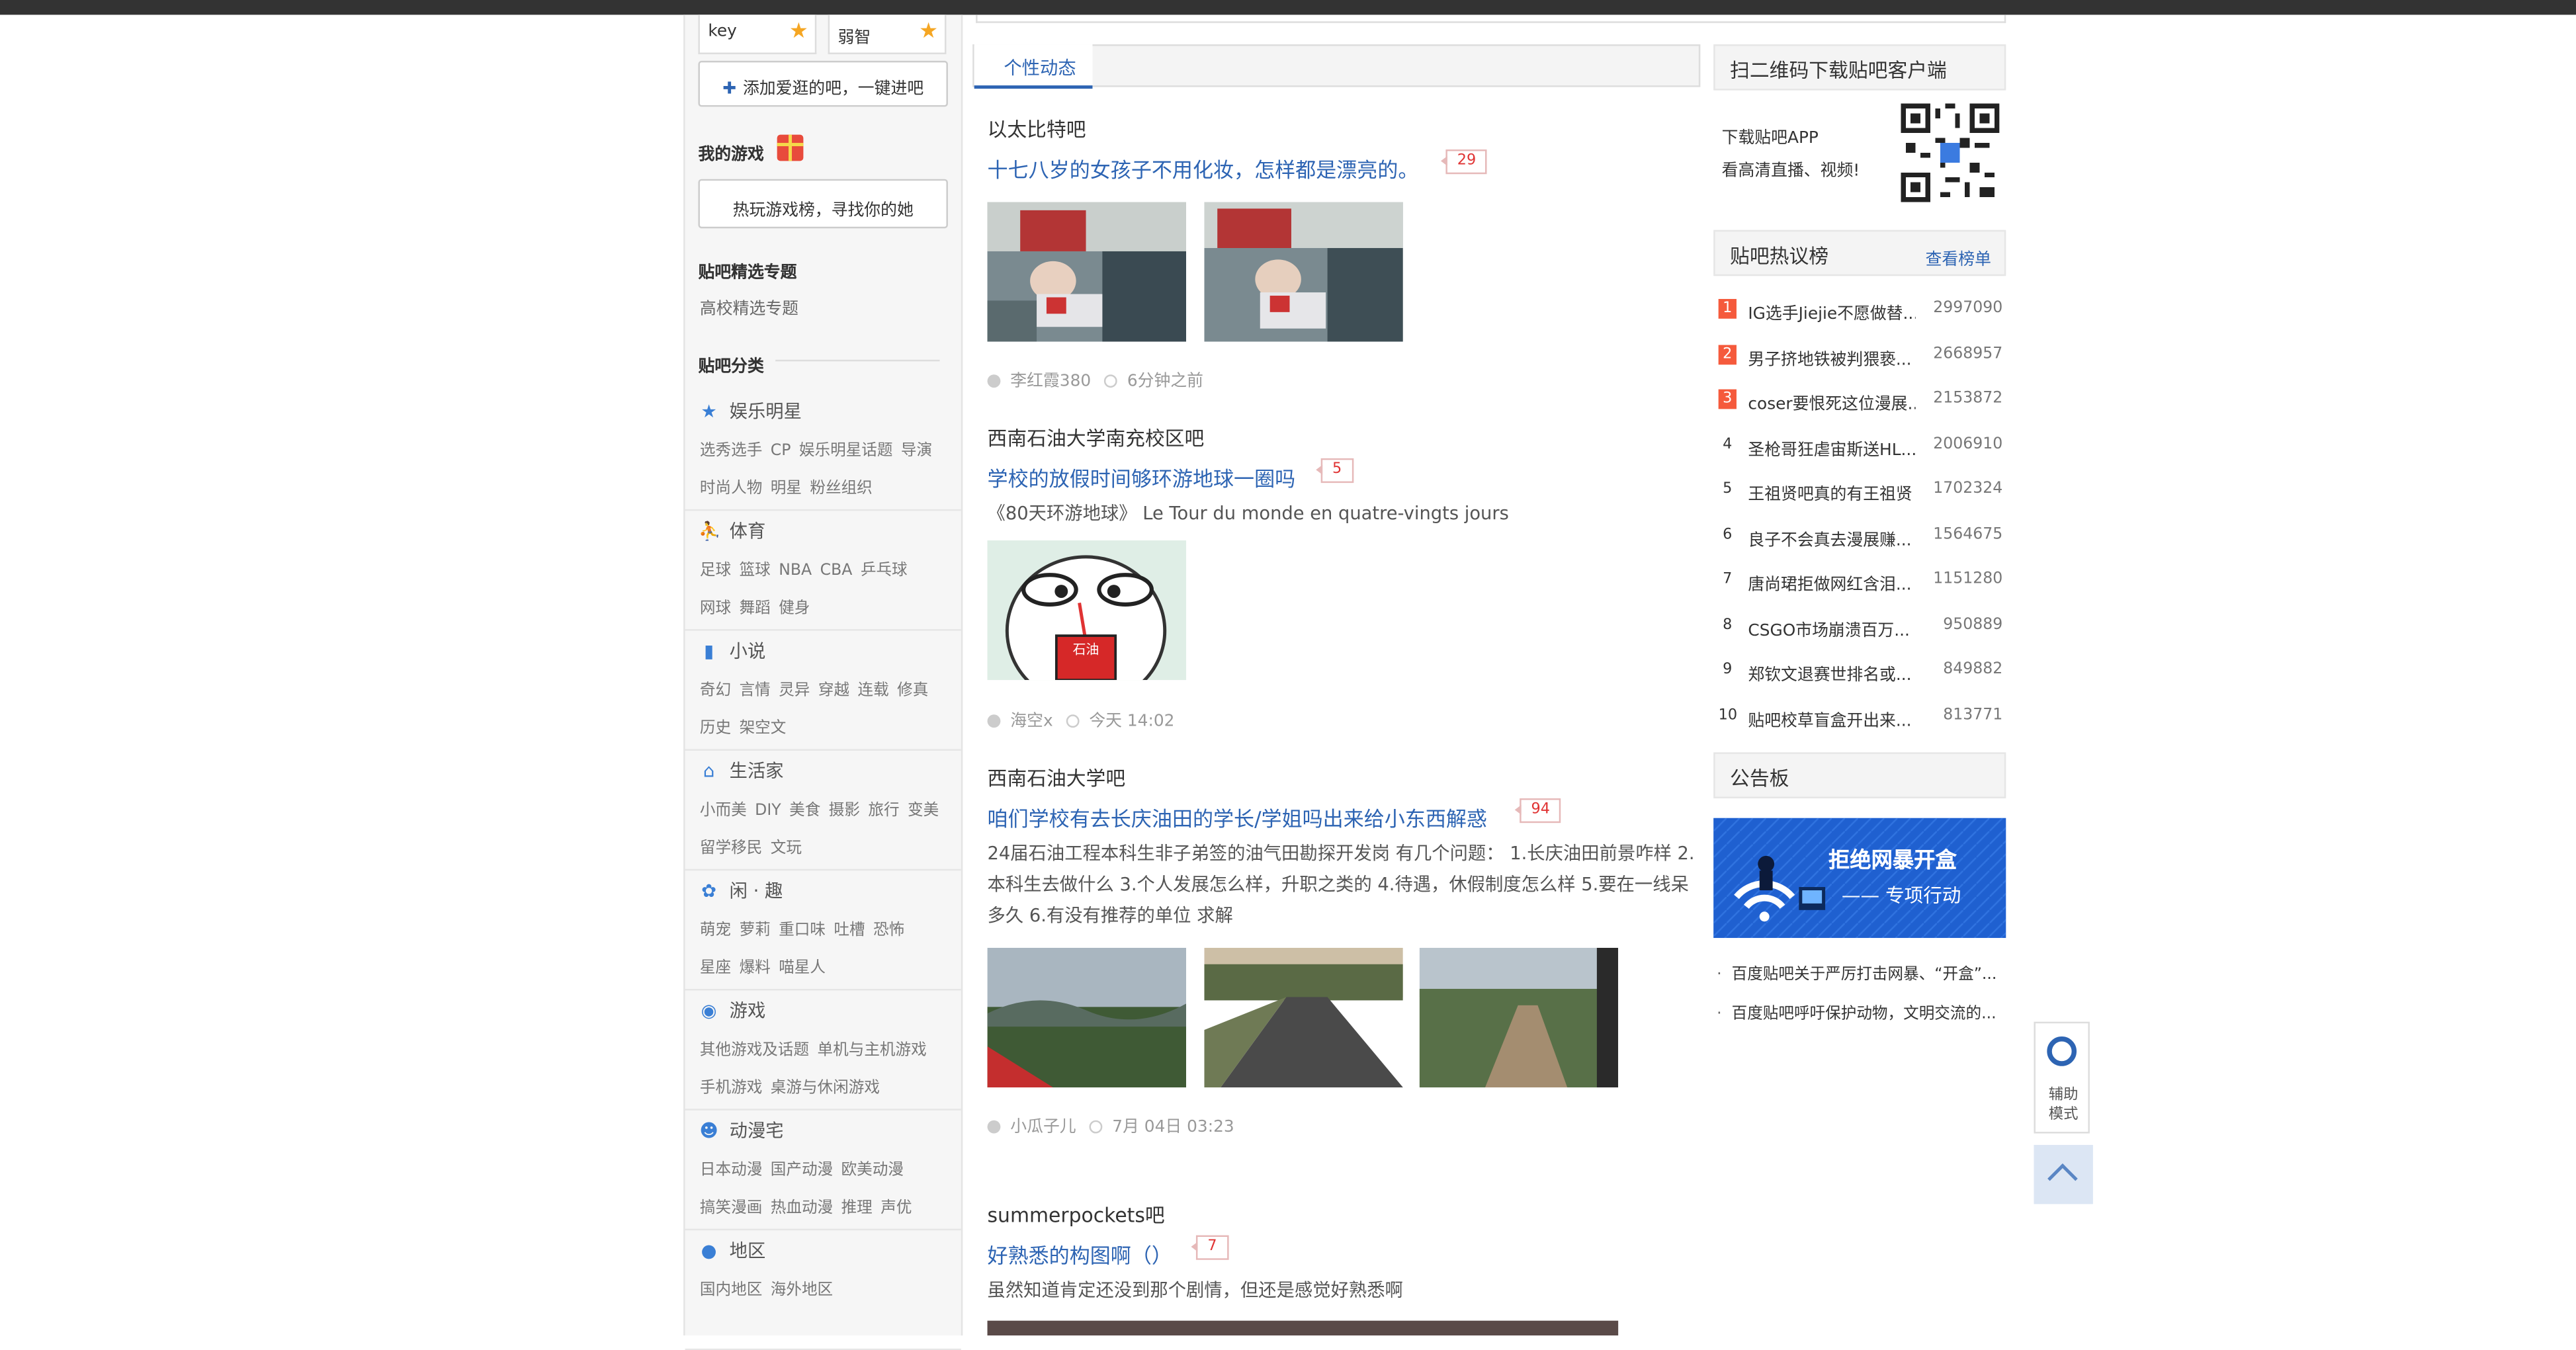  I want to click on post-forum-name: summerpockets吧, so click(1076, 1214).